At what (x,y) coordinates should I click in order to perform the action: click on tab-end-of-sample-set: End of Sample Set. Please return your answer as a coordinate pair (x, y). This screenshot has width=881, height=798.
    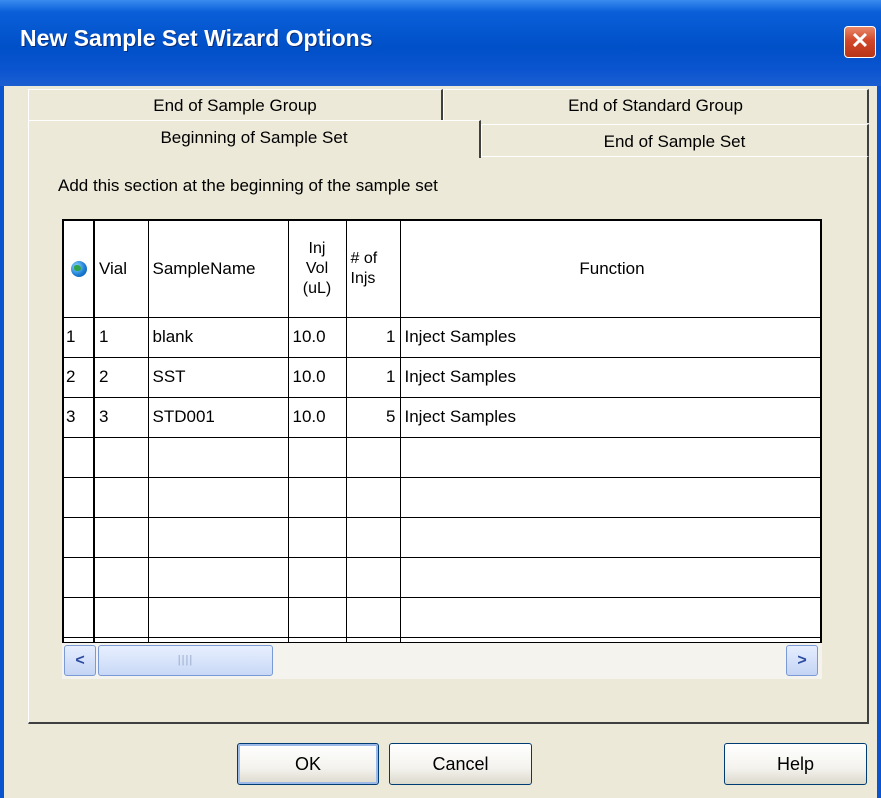
    Looking at the image, I should click on (675, 140).